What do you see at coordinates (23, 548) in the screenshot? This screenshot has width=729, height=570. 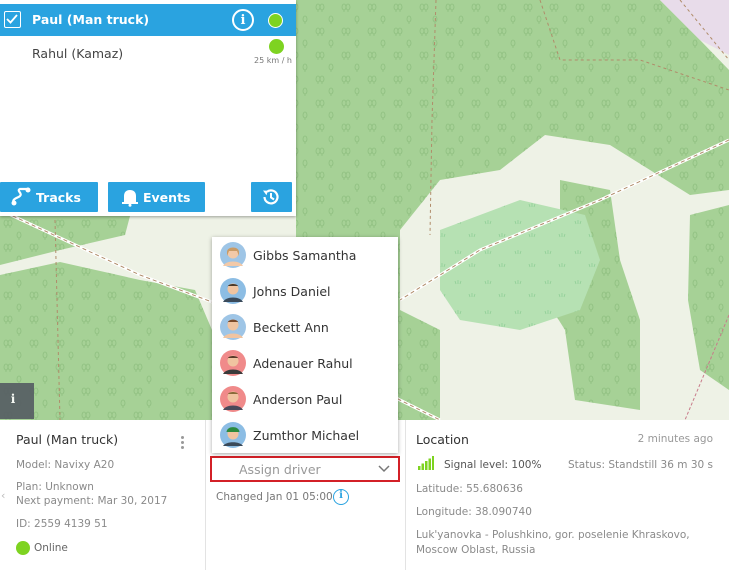 I see `online-status-icon` at bounding box center [23, 548].